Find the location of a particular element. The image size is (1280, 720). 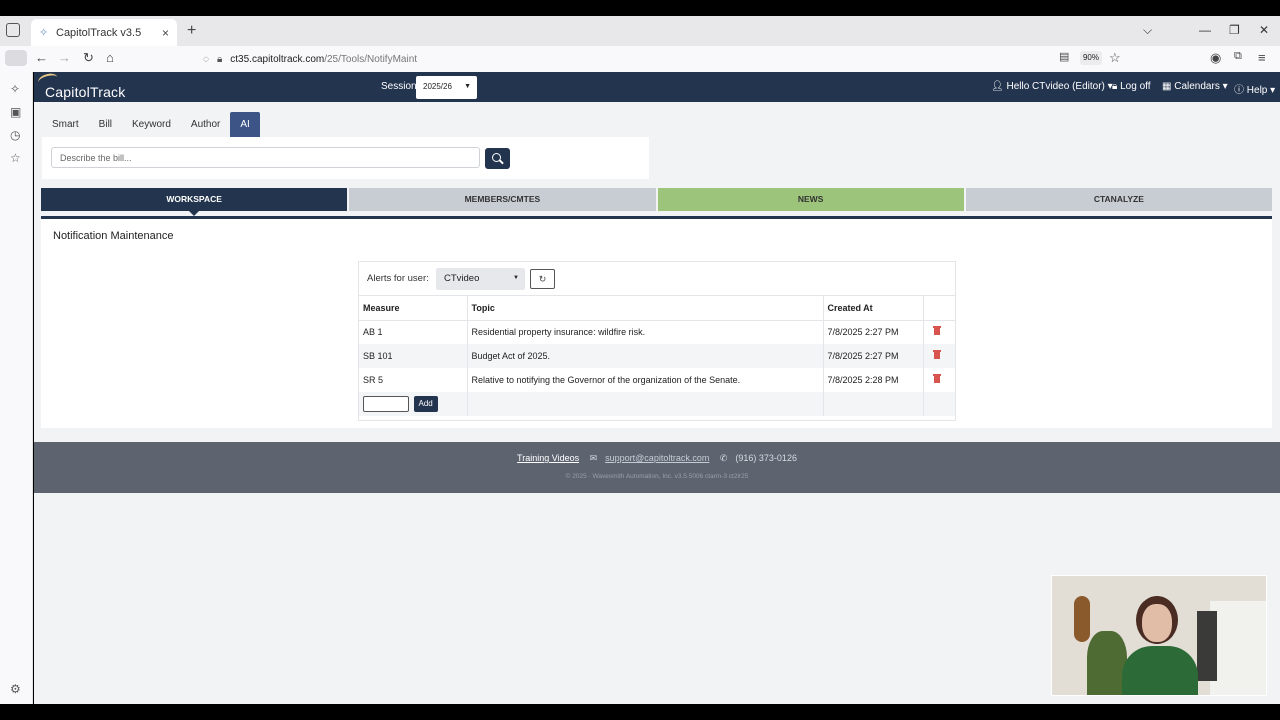

presenter-video is located at coordinates (1159, 635).